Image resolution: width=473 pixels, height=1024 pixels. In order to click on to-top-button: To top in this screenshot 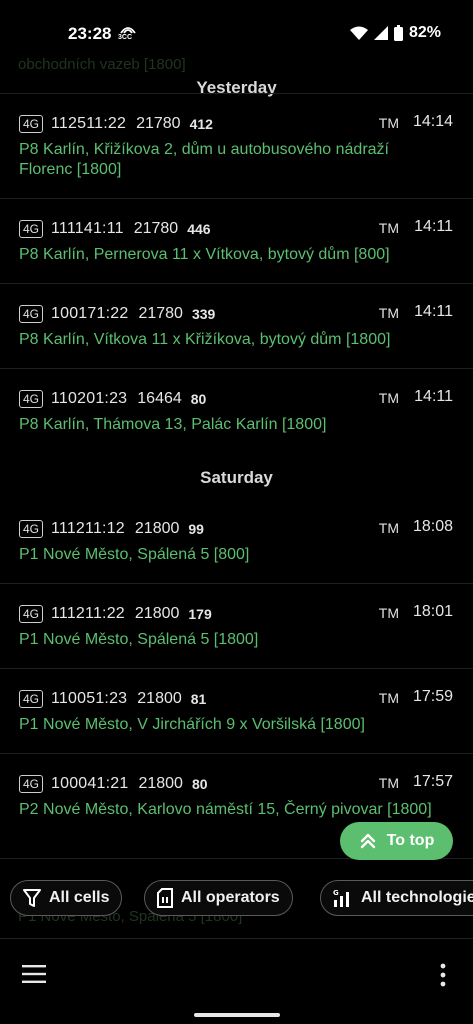, I will do `click(396, 841)`.